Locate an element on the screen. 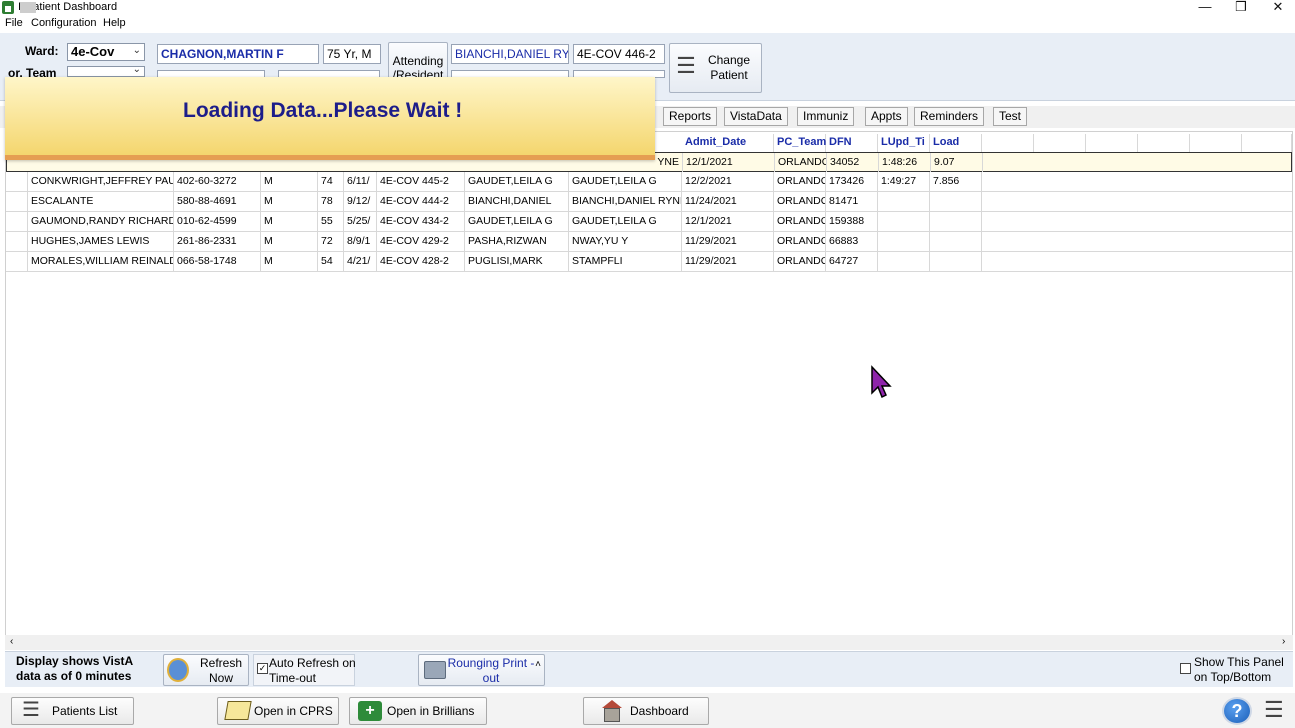 The image size is (1295, 728). row-indicator is located at coordinates (17, 201).